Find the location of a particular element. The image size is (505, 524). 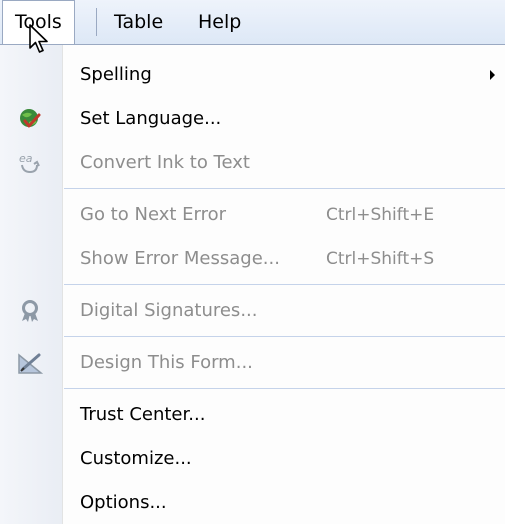

menu-bar-divider is located at coordinates (96, 22).